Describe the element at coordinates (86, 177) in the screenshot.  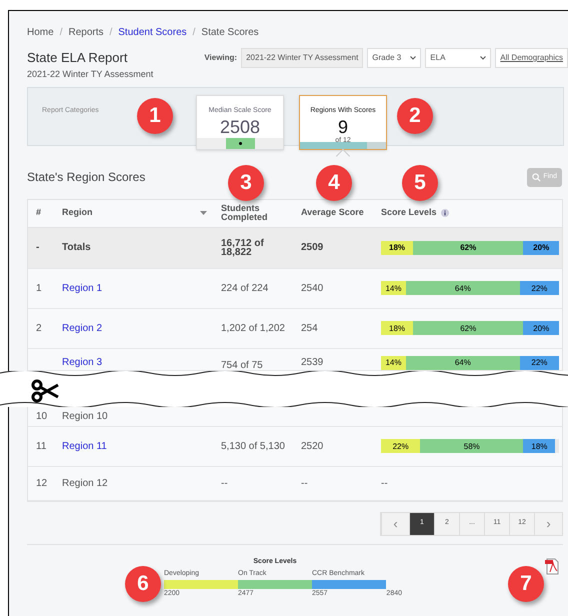
I see `section-title: State's Region Scores` at that location.